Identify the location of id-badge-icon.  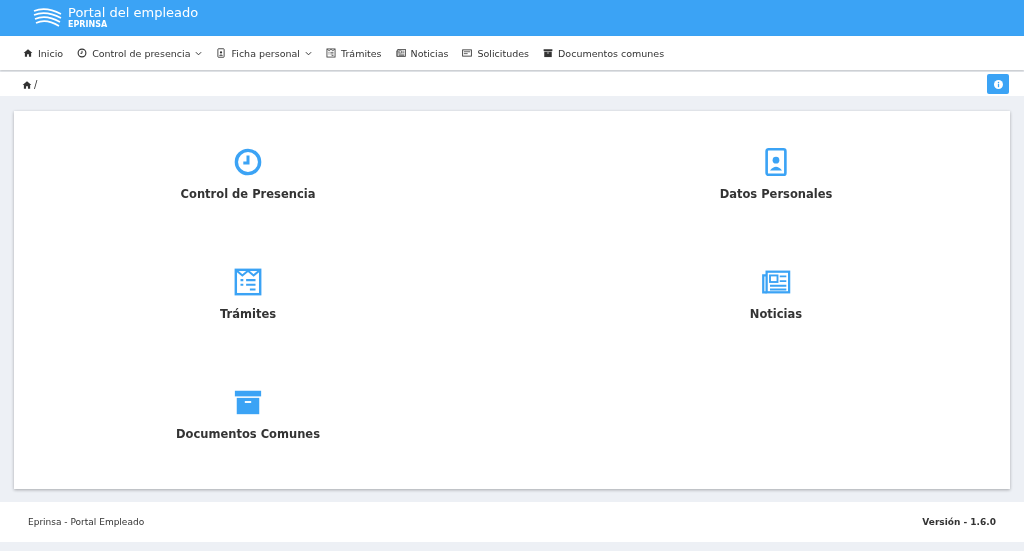
(221, 53).